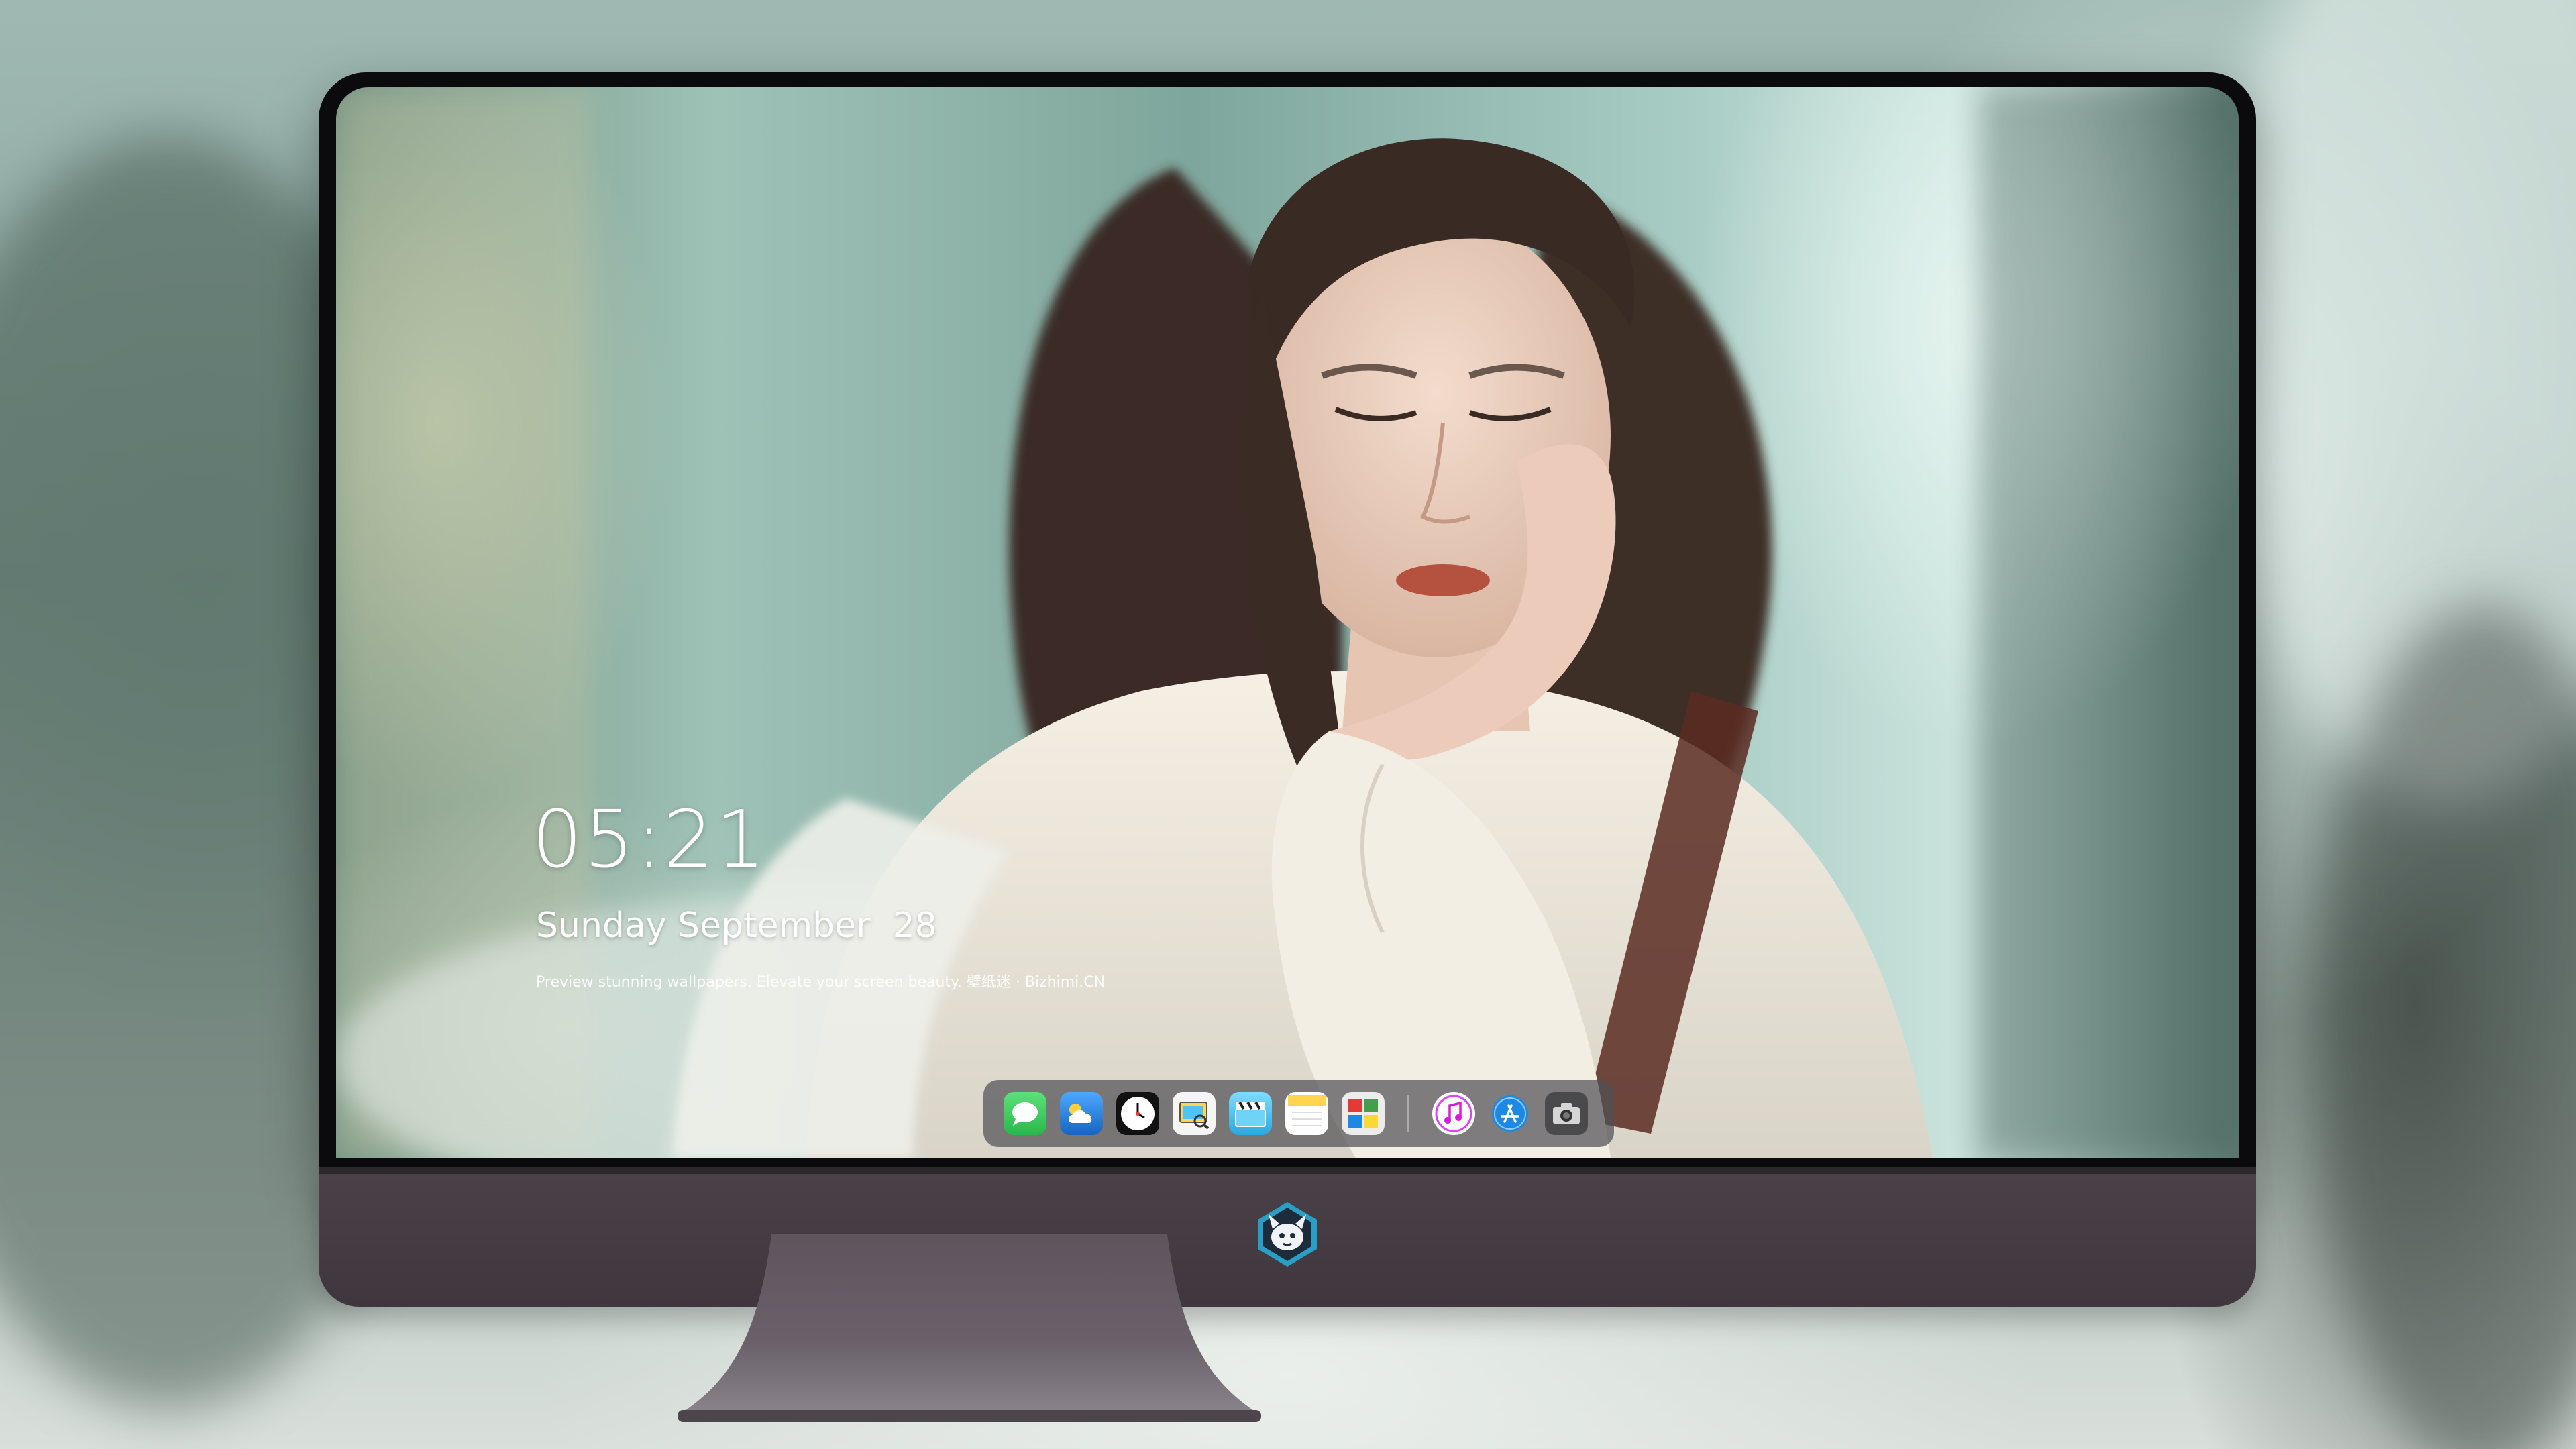 The image size is (2576, 1449). What do you see at coordinates (1081, 1113) in the screenshot?
I see `cloud-icon` at bounding box center [1081, 1113].